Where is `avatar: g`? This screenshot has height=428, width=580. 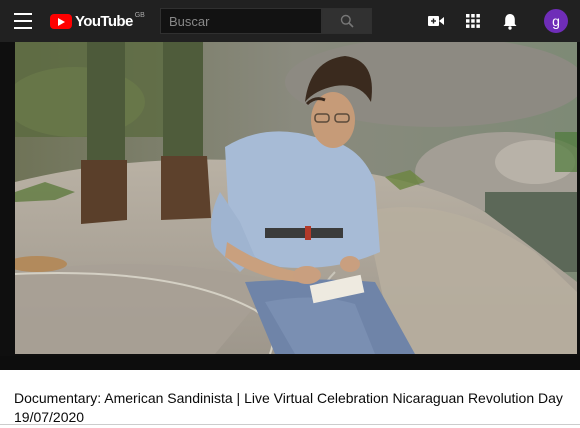 avatar: g is located at coordinates (556, 21).